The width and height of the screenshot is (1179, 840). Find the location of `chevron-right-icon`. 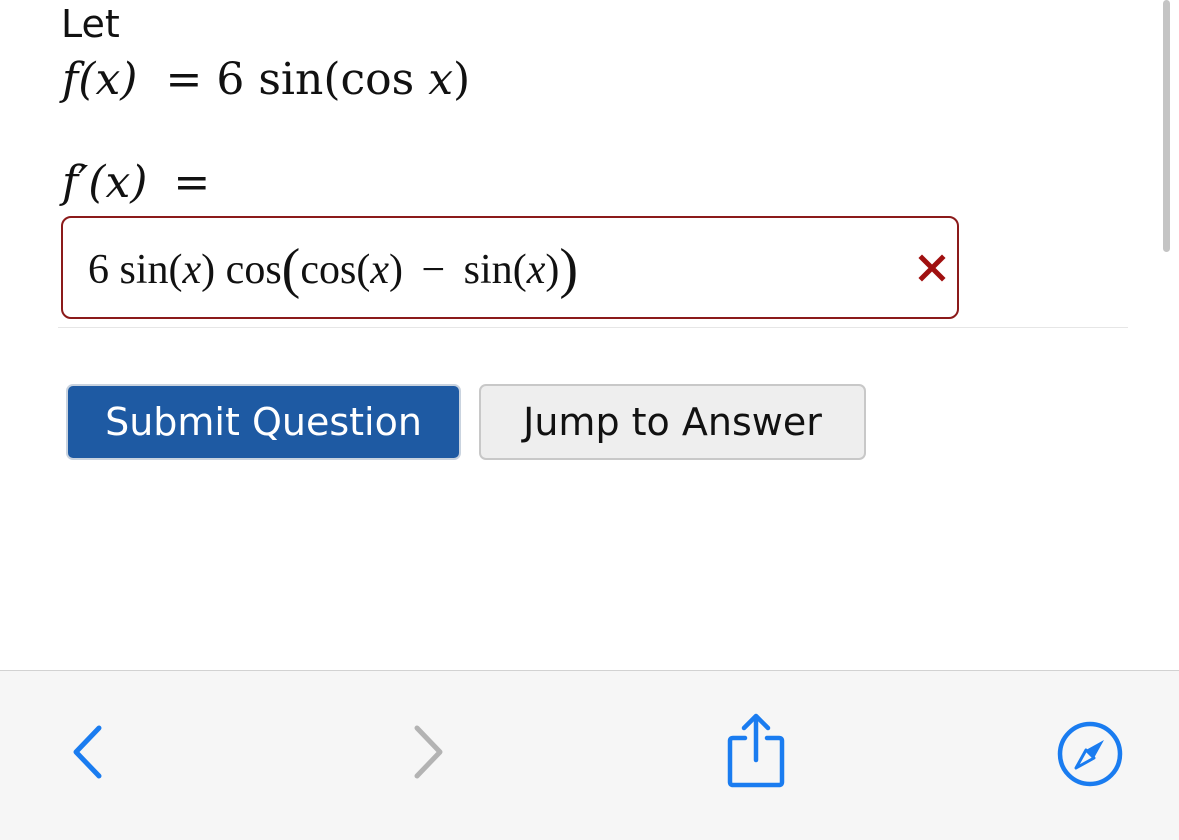

chevron-right-icon is located at coordinates (429, 752).